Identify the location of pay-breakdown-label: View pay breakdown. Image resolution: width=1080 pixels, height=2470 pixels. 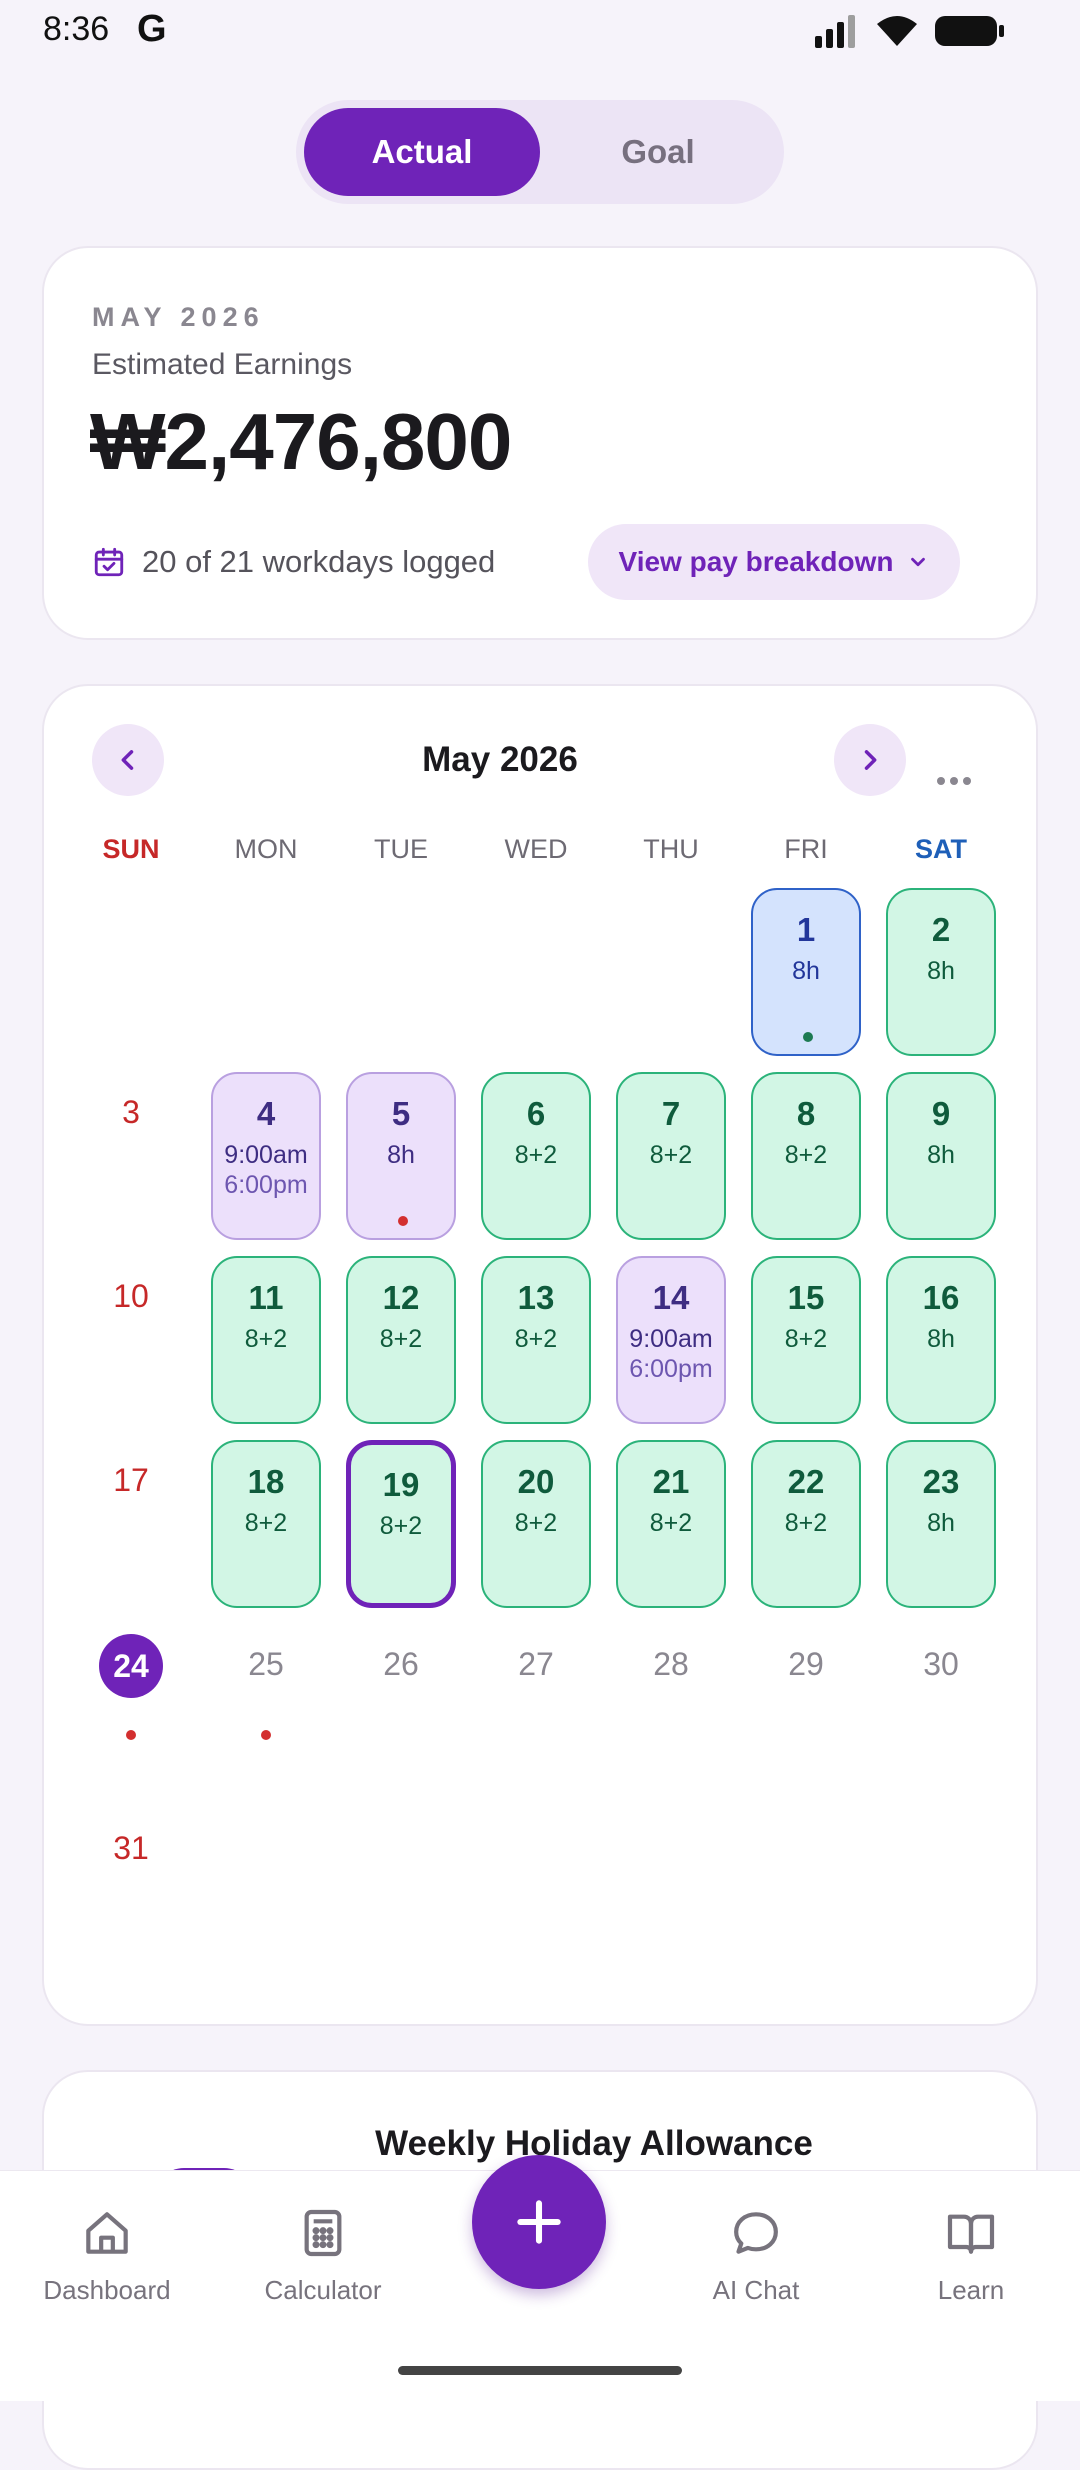
(756, 561).